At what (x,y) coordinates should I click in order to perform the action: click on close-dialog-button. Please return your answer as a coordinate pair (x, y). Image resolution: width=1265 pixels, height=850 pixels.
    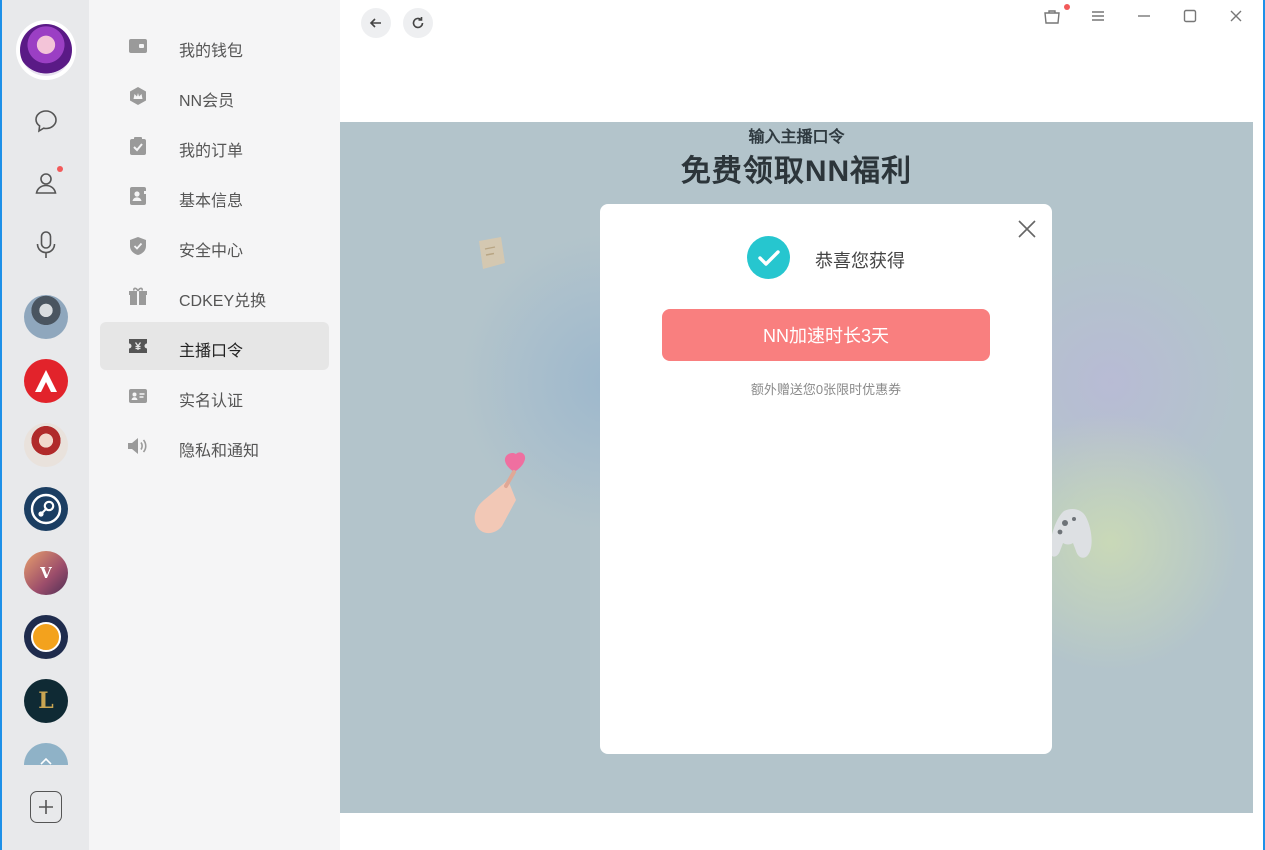
    Looking at the image, I should click on (1027, 229).